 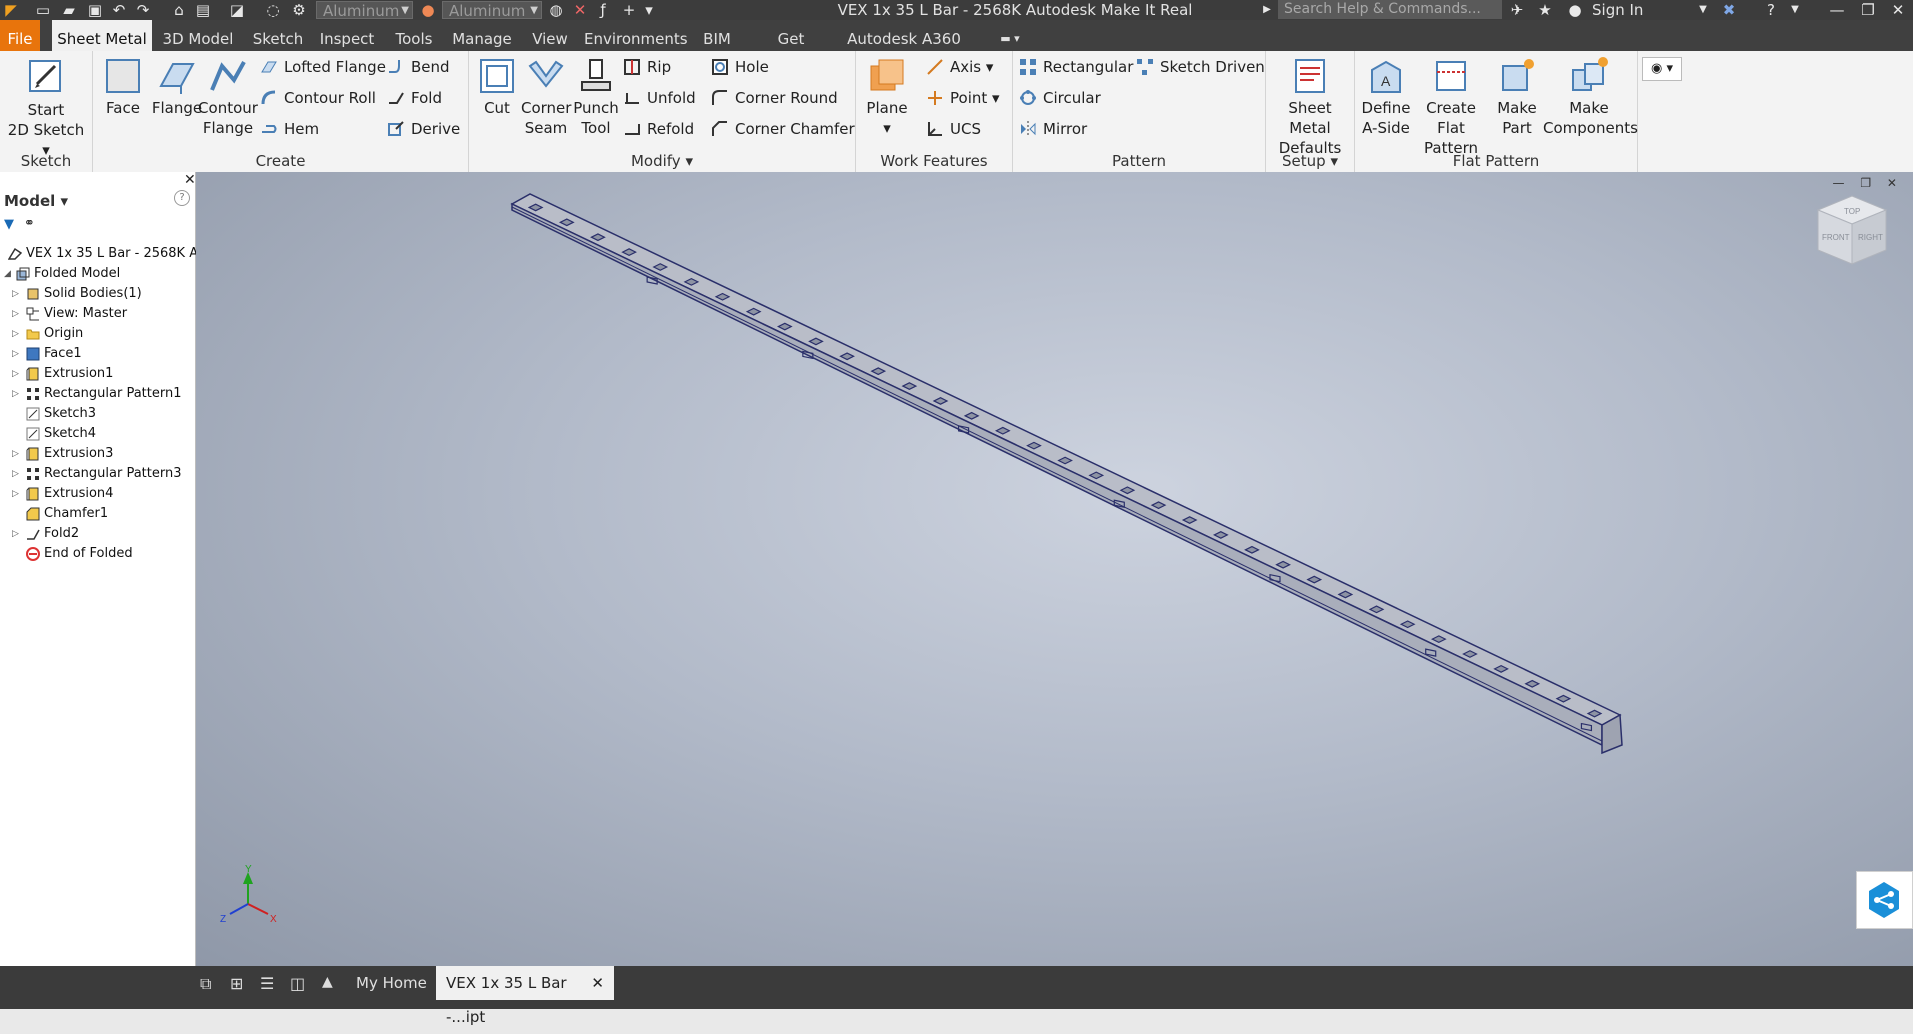 What do you see at coordinates (1884, 900) in the screenshot?
I see `share-button` at bounding box center [1884, 900].